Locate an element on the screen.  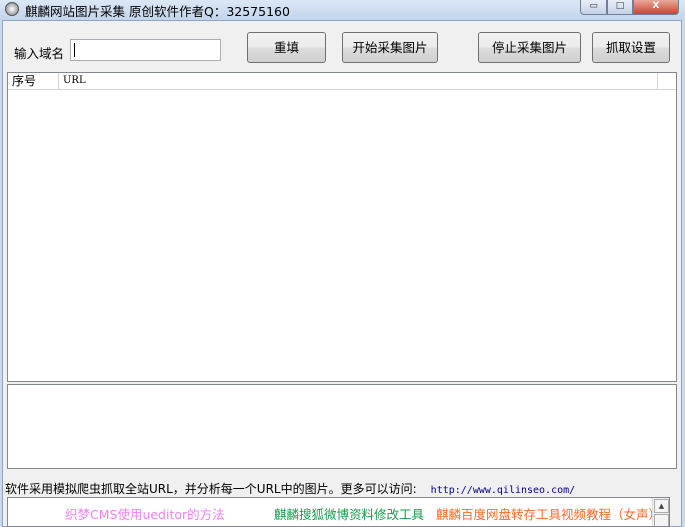
minimize-button: ▭ is located at coordinates (593, 7).